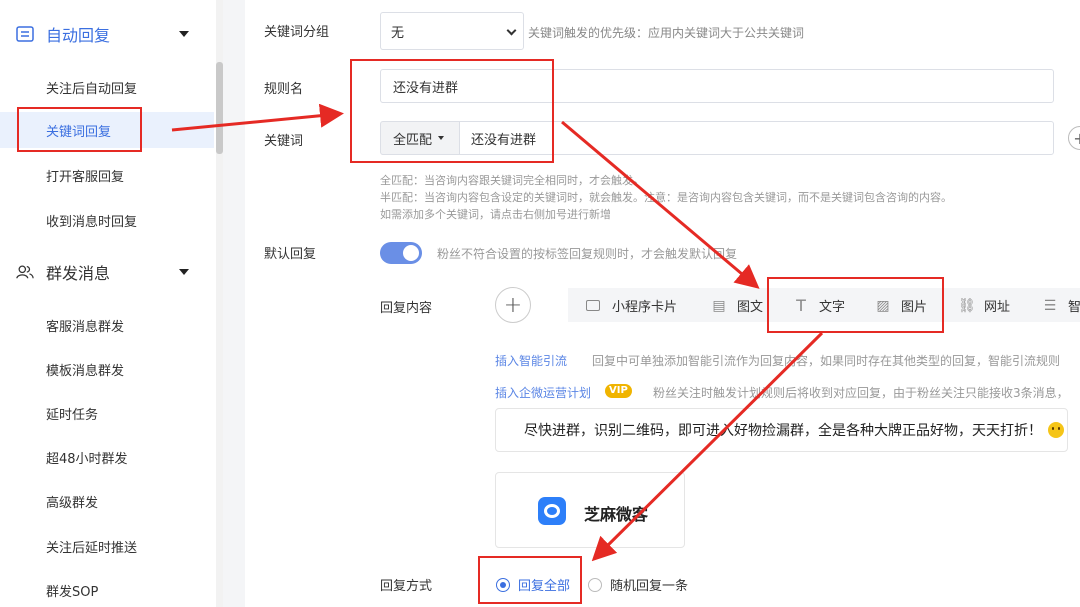 The height and width of the screenshot is (607, 1080). Describe the element at coordinates (666, 33) in the screenshot. I see `keyword-group-hint: 关键词触发的优先级：应用内关键词大于公共关键词` at that location.